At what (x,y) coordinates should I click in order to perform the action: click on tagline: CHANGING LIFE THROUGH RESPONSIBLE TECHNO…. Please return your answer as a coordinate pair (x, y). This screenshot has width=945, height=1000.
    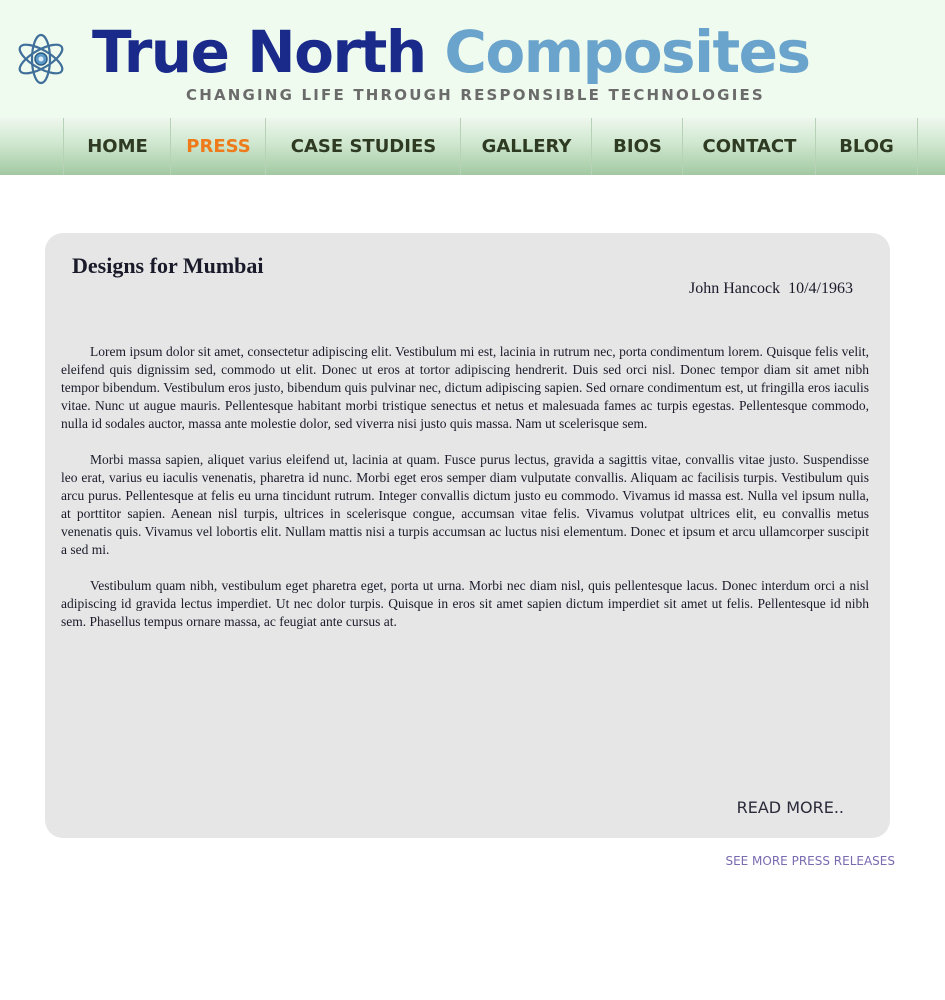
    Looking at the image, I should click on (475, 95).